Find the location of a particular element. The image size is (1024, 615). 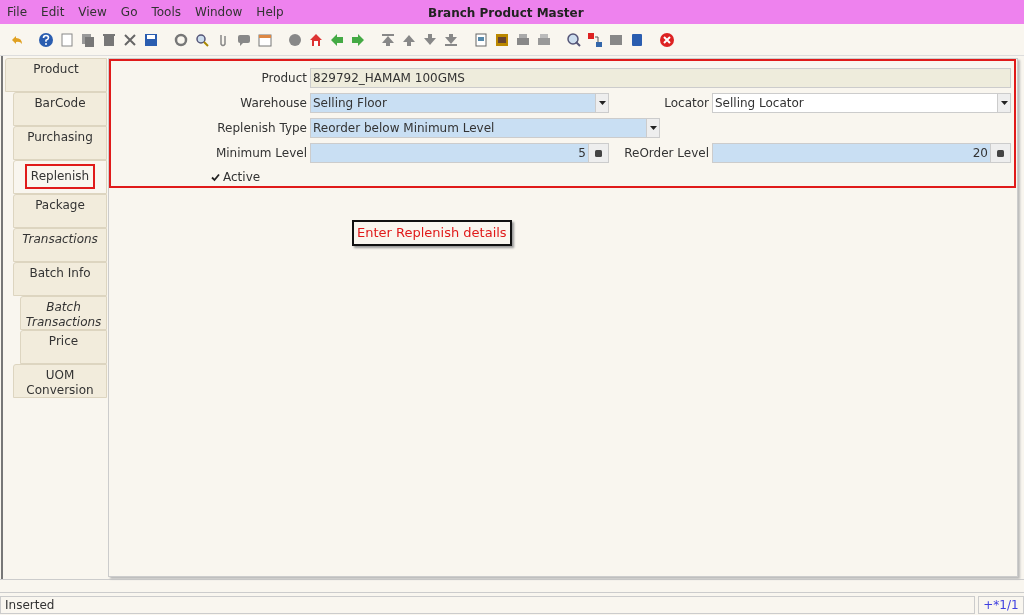

menu-item: Edit is located at coordinates (53, 12).